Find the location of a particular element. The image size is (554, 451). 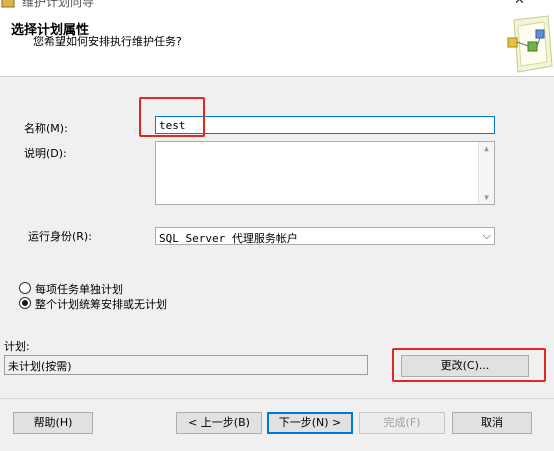

name-input: test is located at coordinates (325, 125).